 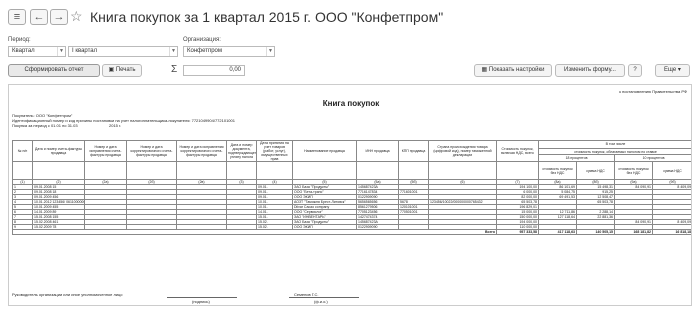 What do you see at coordinates (23, 51) in the screenshot?
I see `period-type-value: Квартал` at bounding box center [23, 51].